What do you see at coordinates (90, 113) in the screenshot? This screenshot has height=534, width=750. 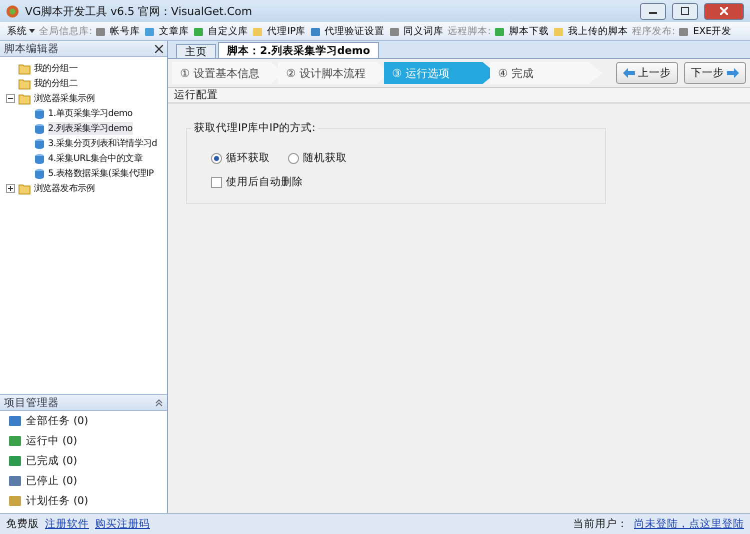 I see `tree-item: 1.单页采集学习demo` at bounding box center [90, 113].